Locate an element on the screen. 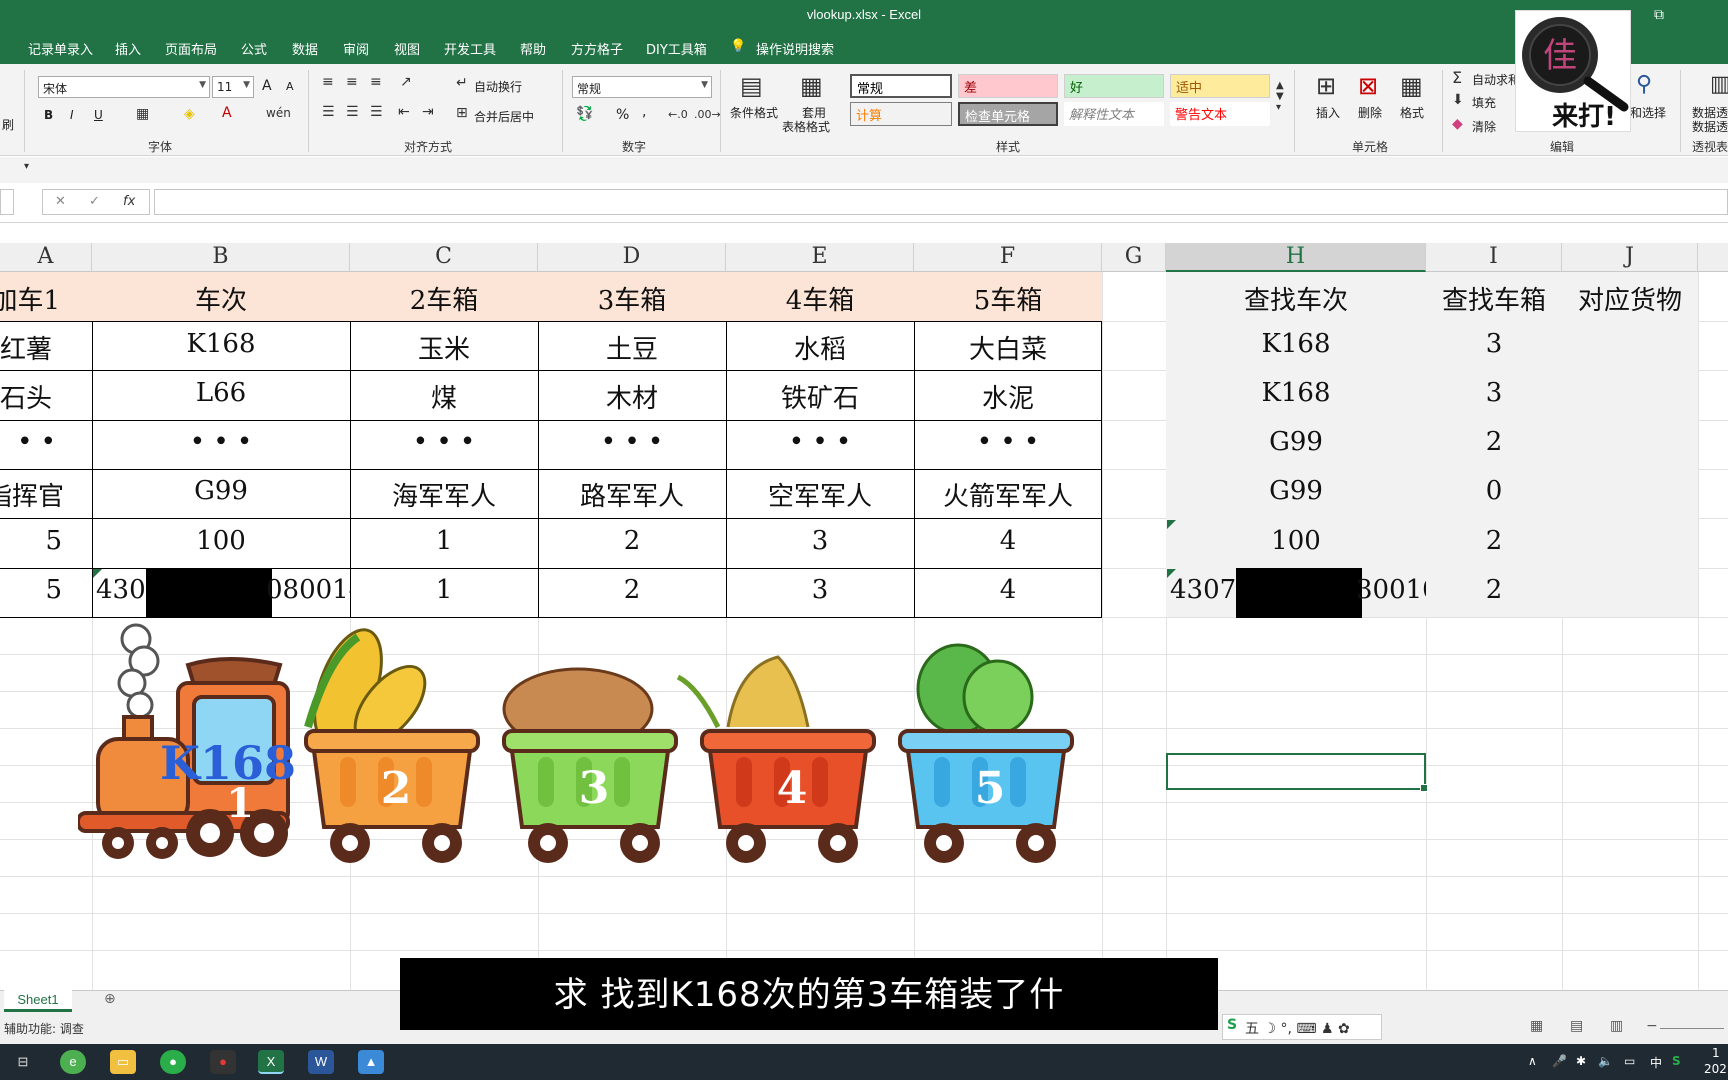  fx-icon: fx is located at coordinates (129, 201).